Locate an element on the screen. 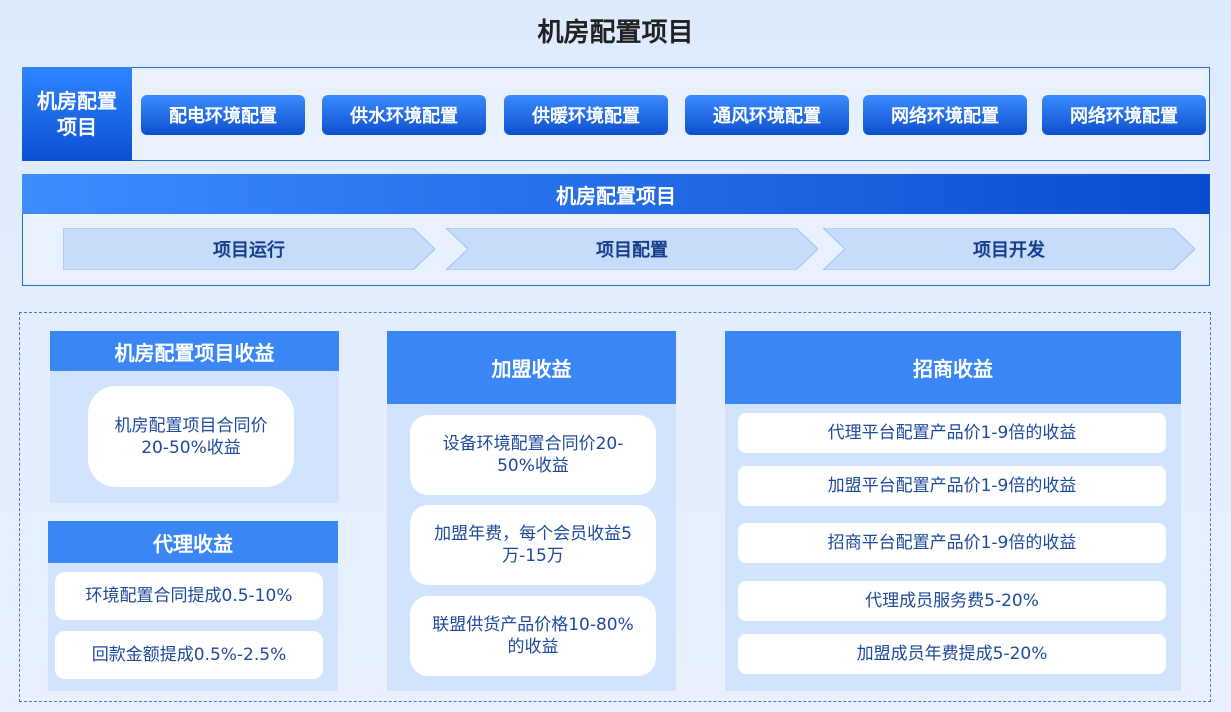 The width and height of the screenshot is (1231, 712). step-label: 项目运行 is located at coordinates (249, 250).